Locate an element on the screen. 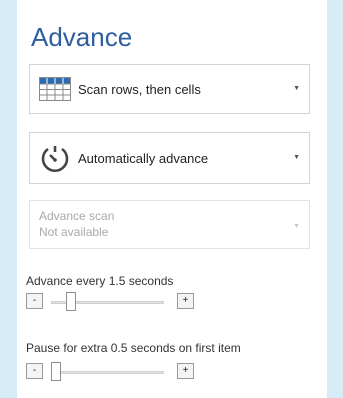 This screenshot has width=343, height=398. advance-scan-title: Advance scan is located at coordinates (77, 216).